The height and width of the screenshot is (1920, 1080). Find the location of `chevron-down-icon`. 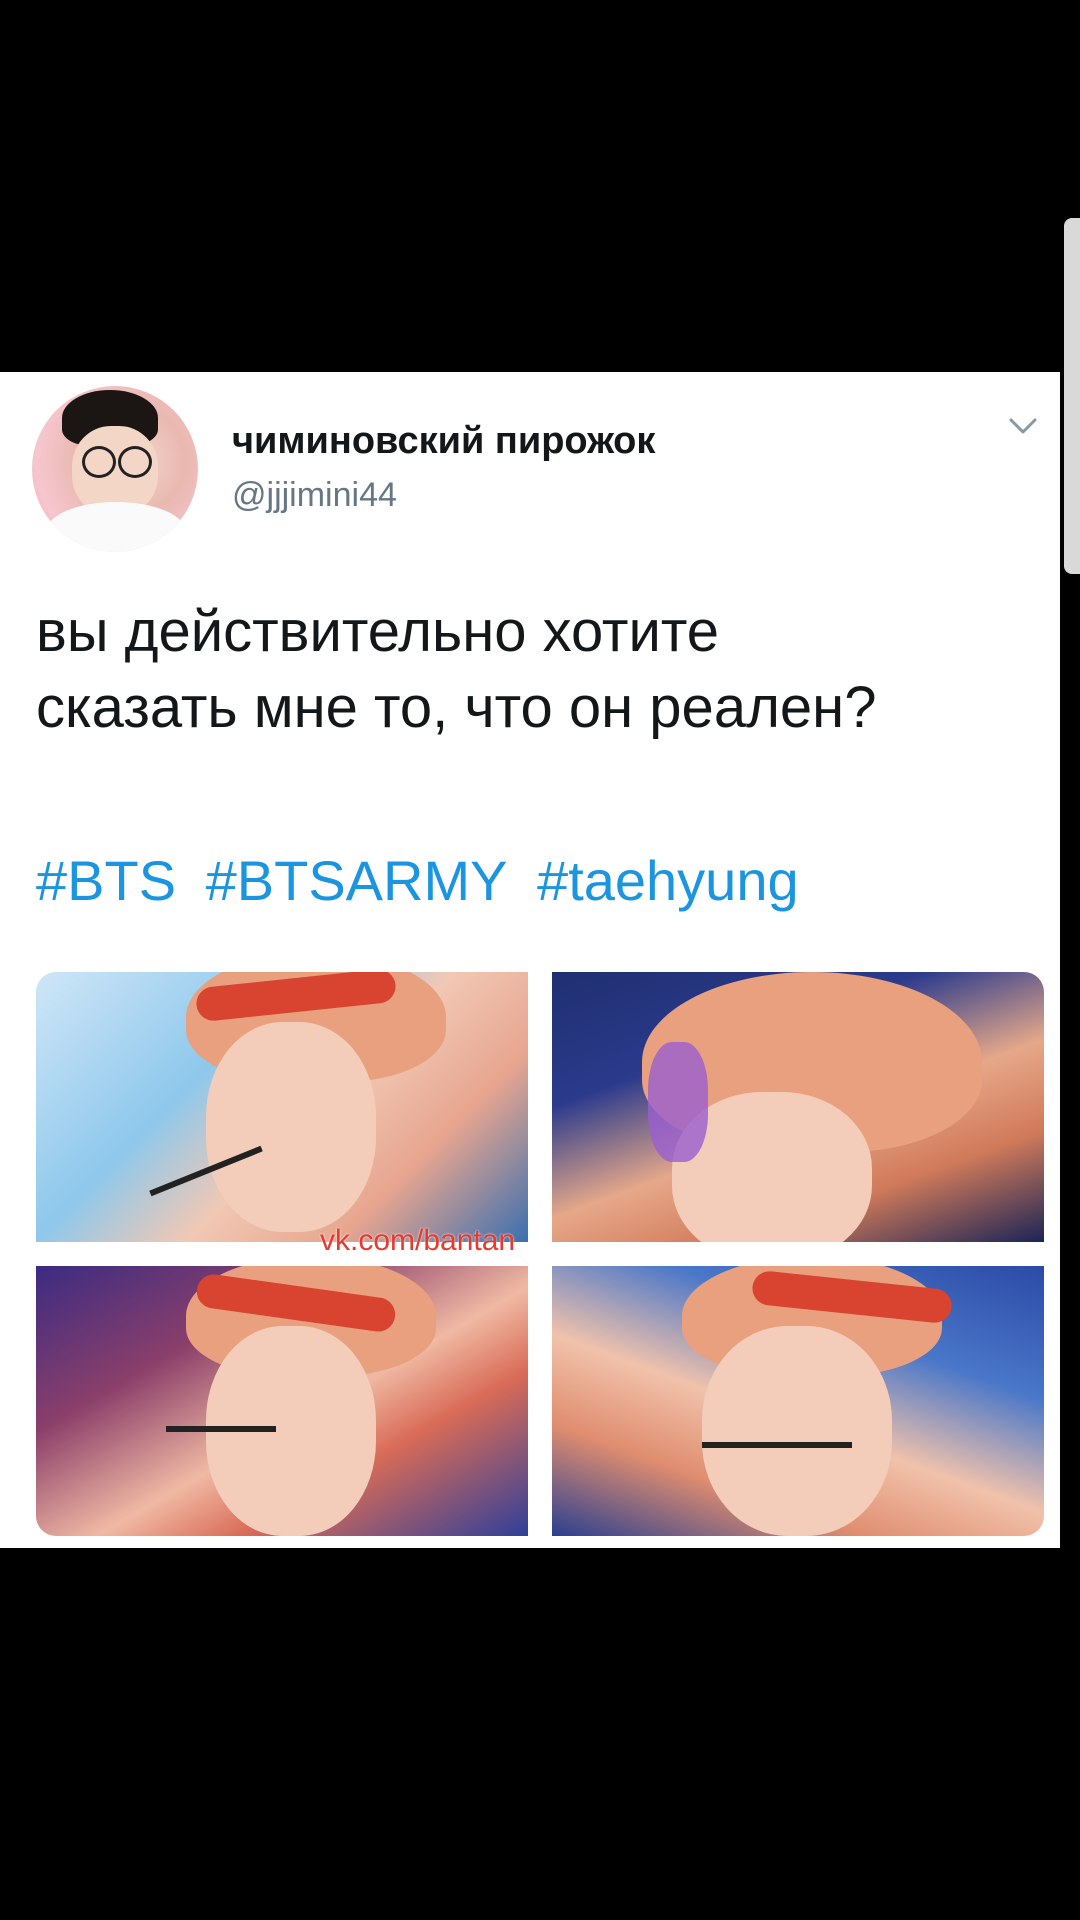

chevron-down-icon is located at coordinates (1023, 426).